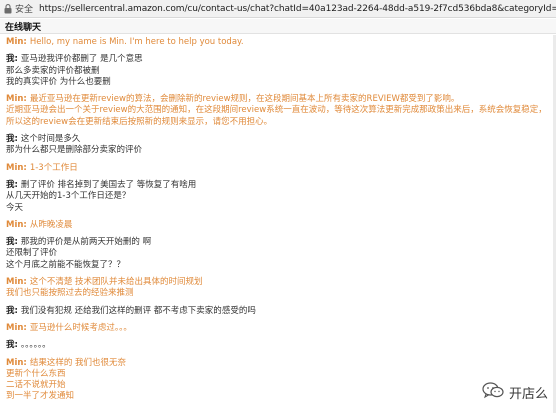 The width and height of the screenshot is (556, 413). Describe the element at coordinates (278, 385) in the screenshot. I see `agent-message-line: 二话不说就开始` at that location.